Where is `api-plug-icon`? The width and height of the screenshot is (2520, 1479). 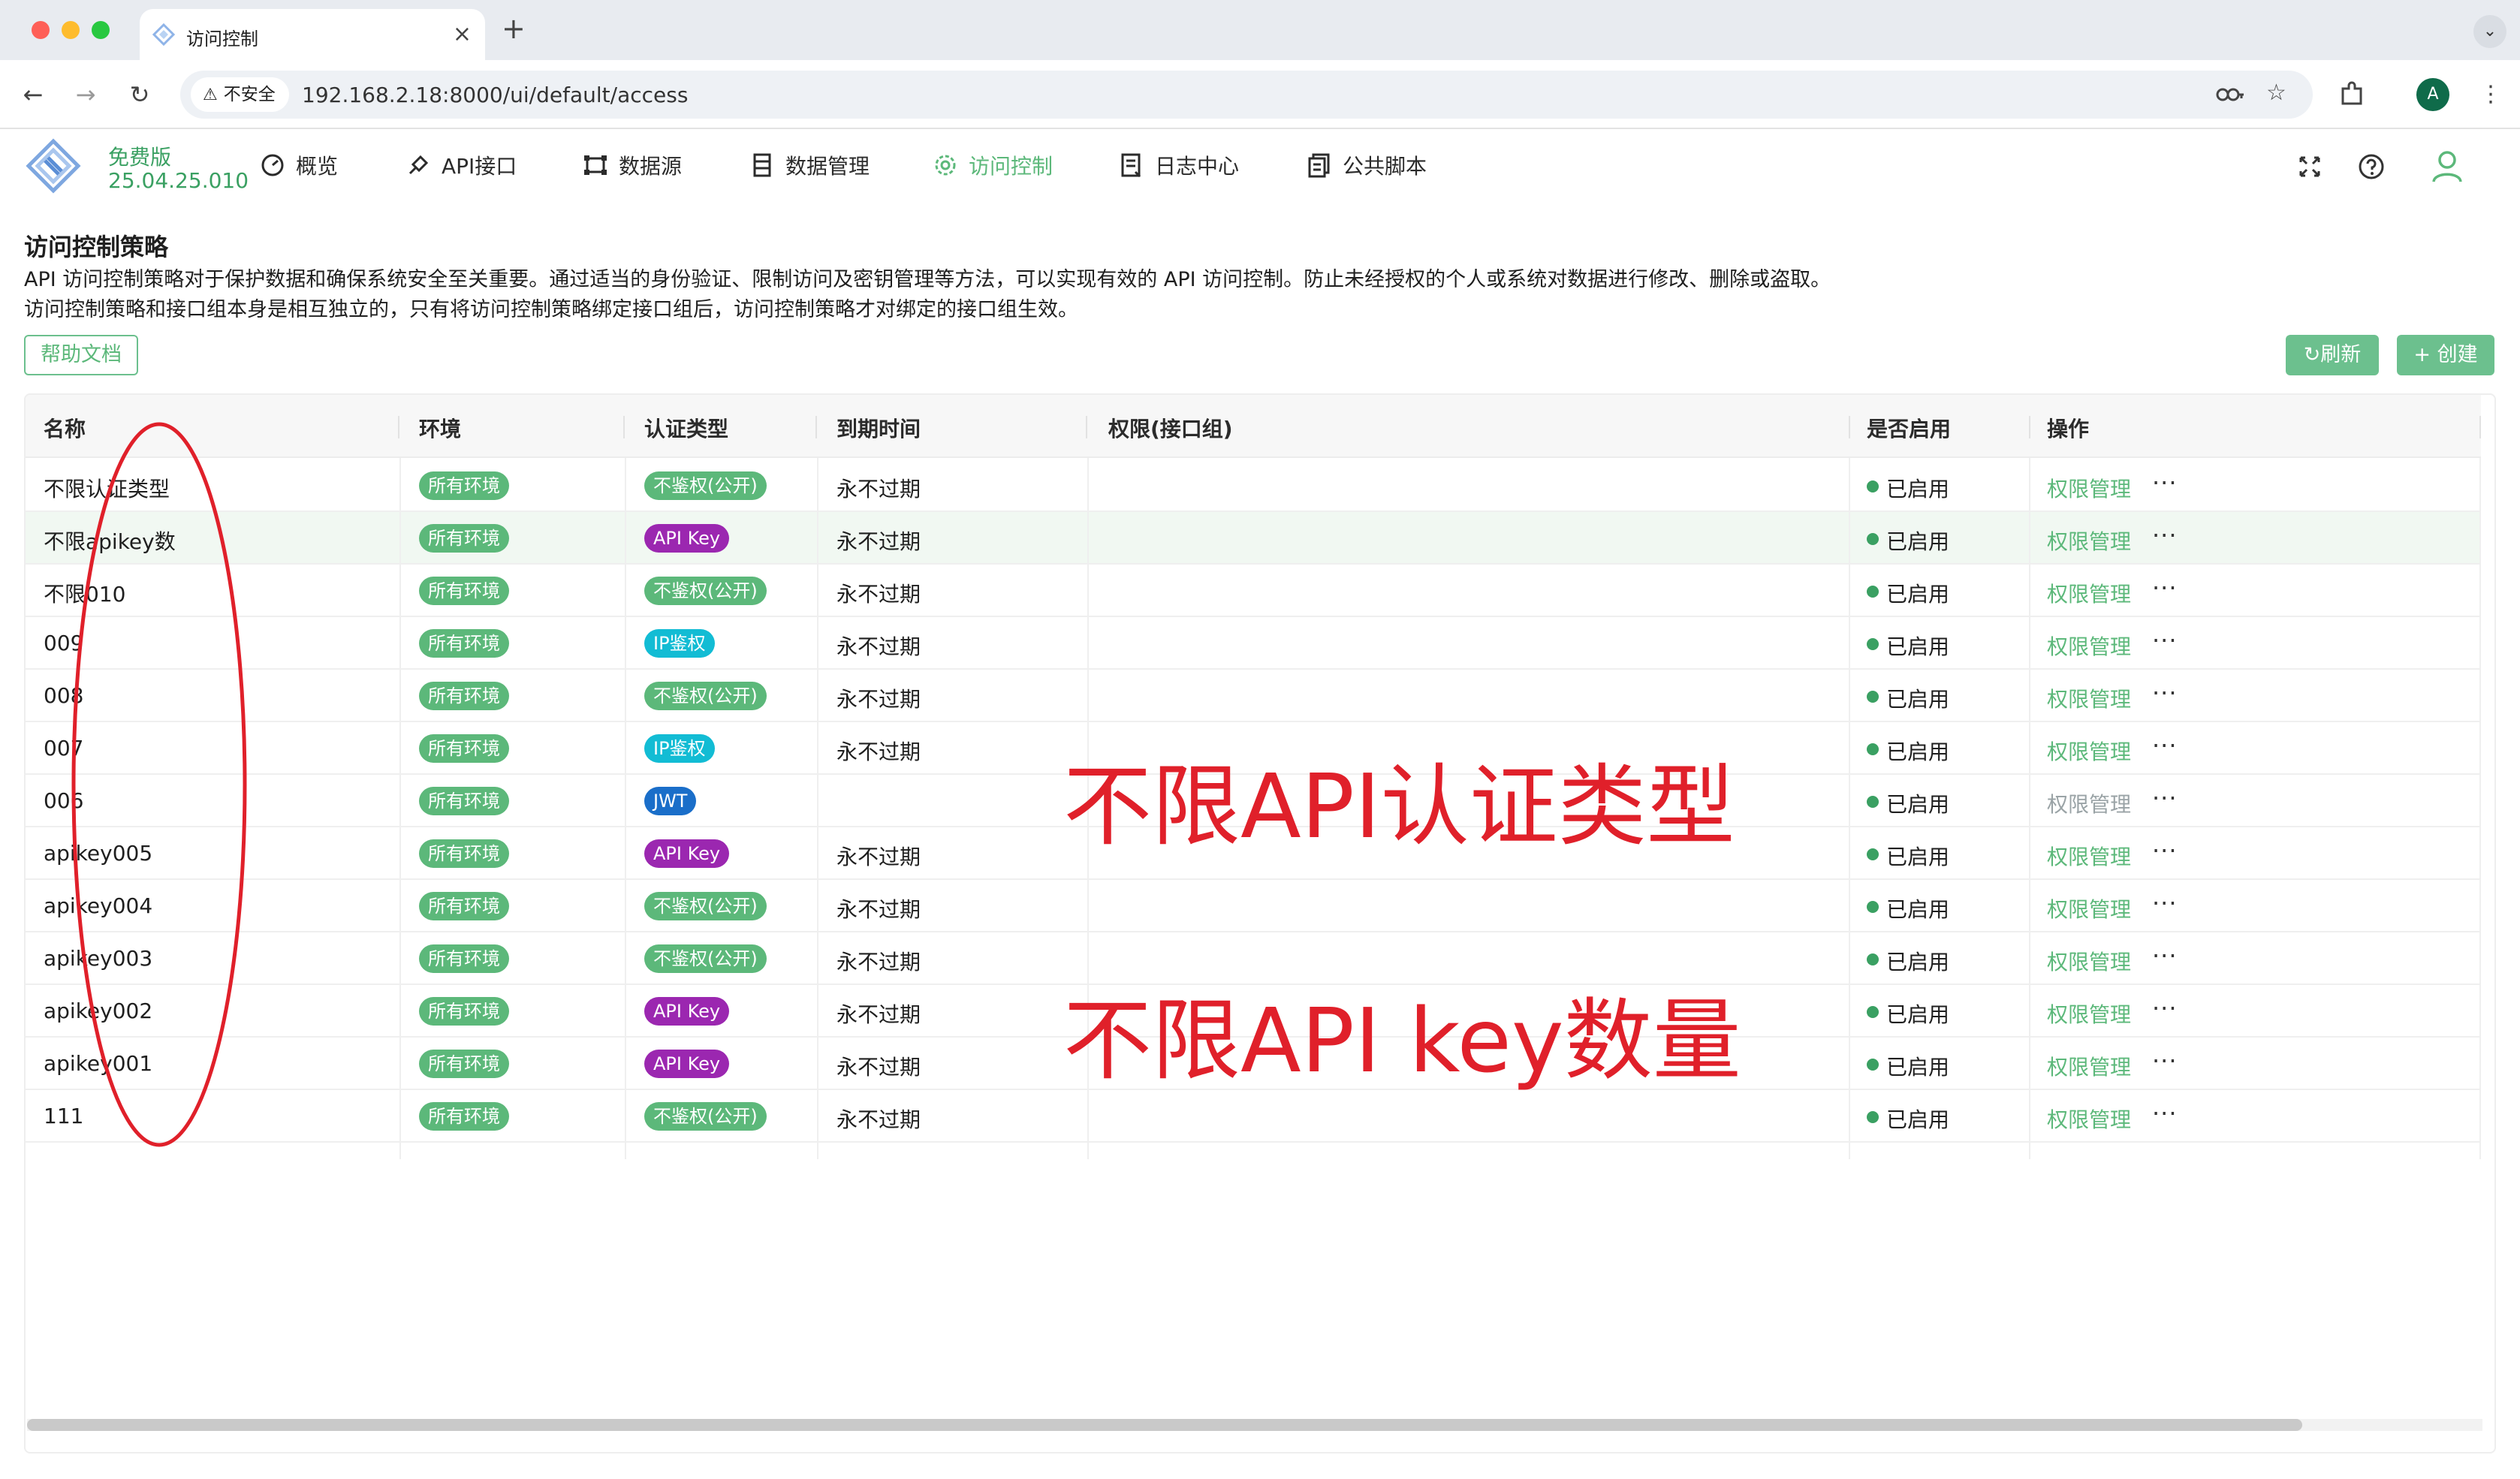
api-plug-icon is located at coordinates (418, 165).